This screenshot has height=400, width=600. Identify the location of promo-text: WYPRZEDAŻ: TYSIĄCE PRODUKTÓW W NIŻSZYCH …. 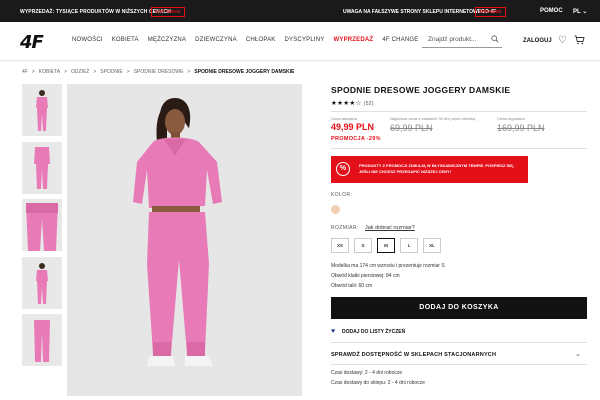
(95, 12).